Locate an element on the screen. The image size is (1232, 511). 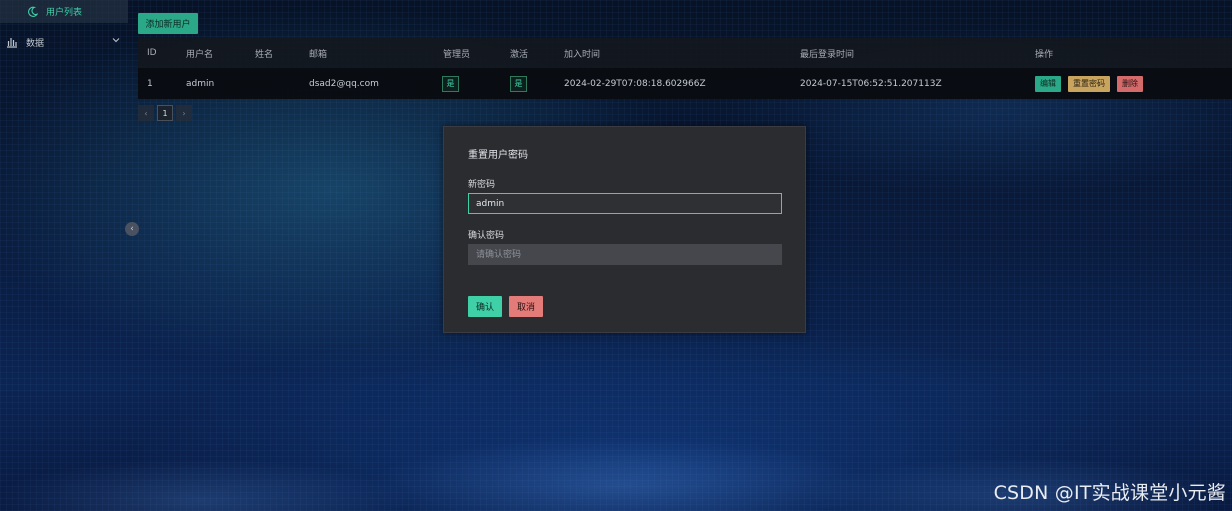
header-id: ID is located at coordinates (152, 53).